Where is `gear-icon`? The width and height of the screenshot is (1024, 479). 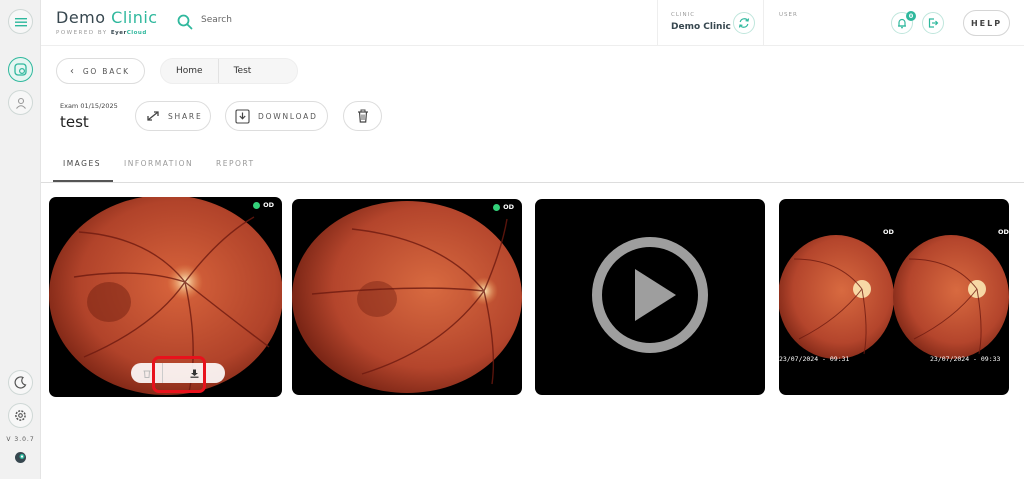
gear-icon is located at coordinates (20, 415).